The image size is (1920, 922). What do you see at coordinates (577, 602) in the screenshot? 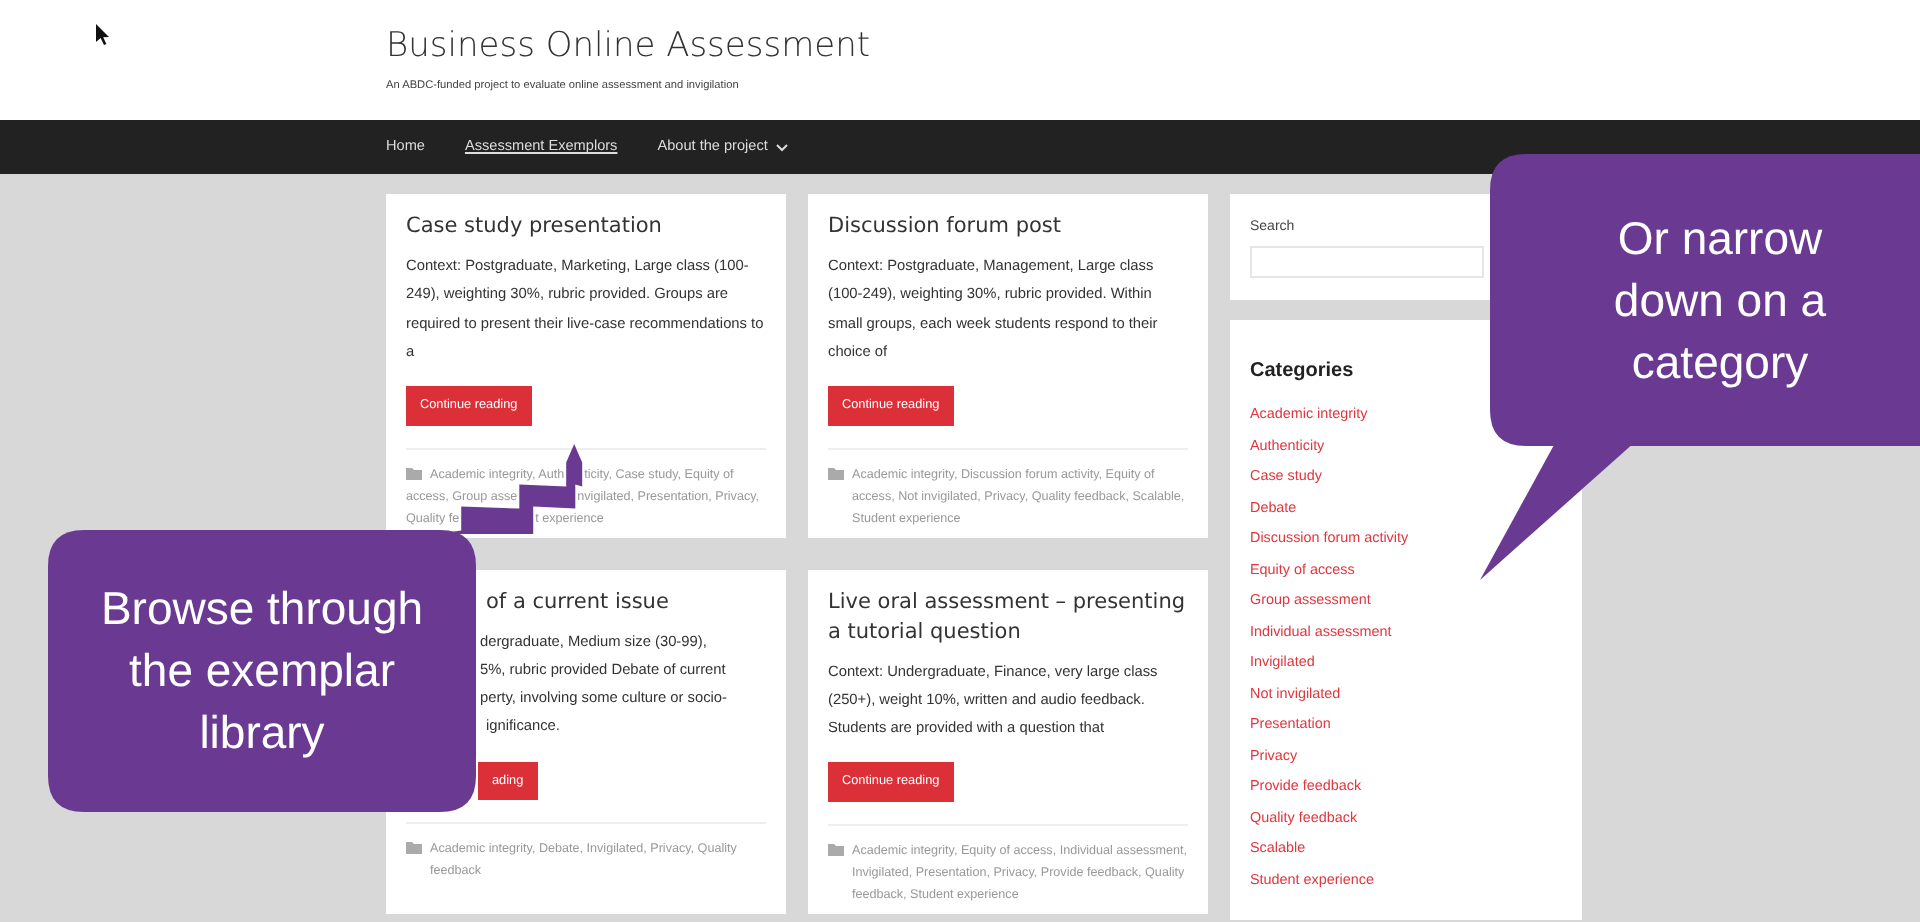
I see `post-title: of a current issue` at bounding box center [577, 602].